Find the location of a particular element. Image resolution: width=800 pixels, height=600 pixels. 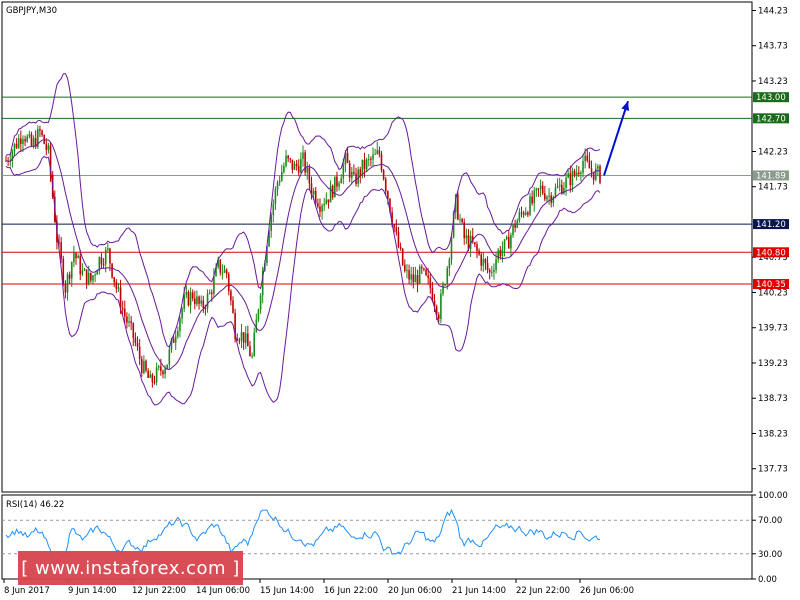

price-level-label: 140.80 is located at coordinates (771, 253).